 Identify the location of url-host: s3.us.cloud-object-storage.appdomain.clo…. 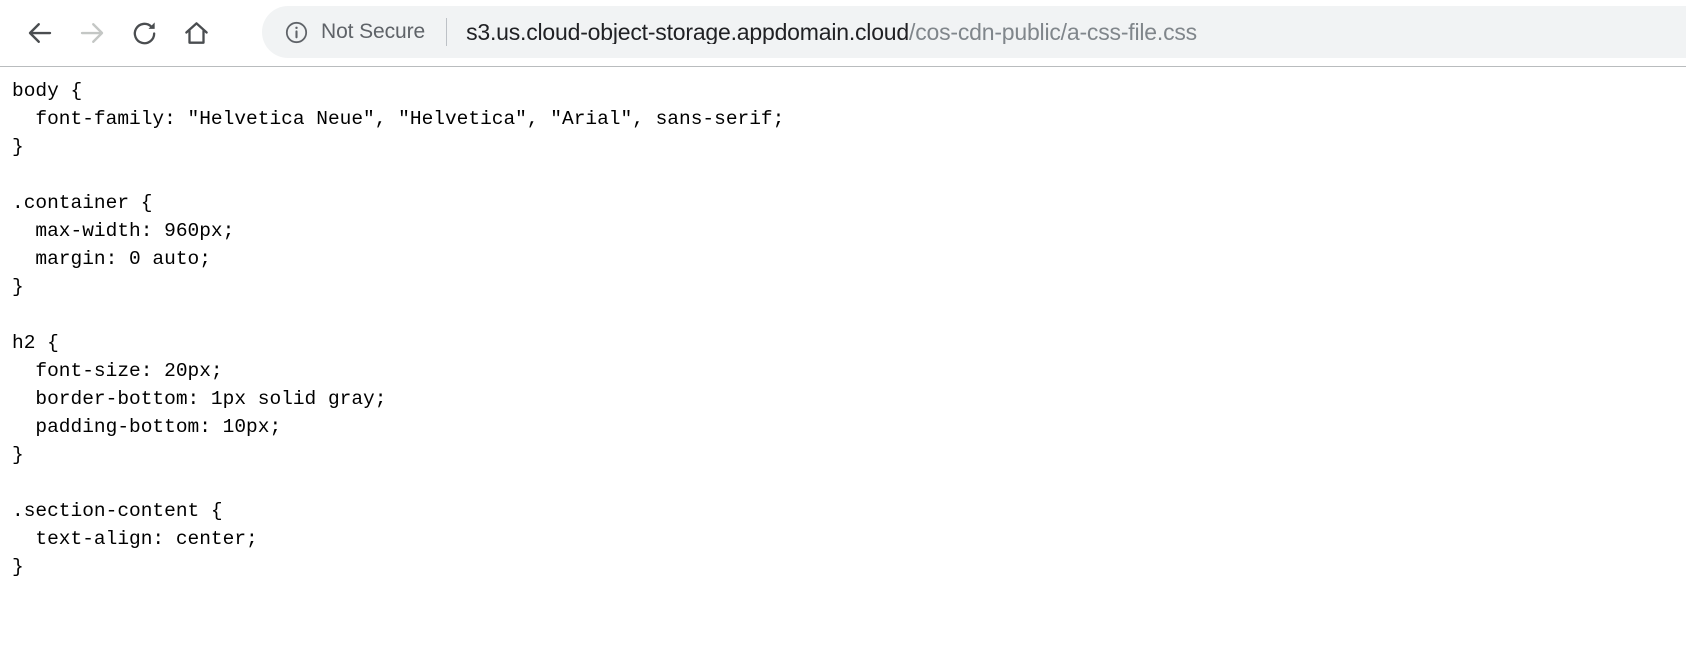
(687, 32).